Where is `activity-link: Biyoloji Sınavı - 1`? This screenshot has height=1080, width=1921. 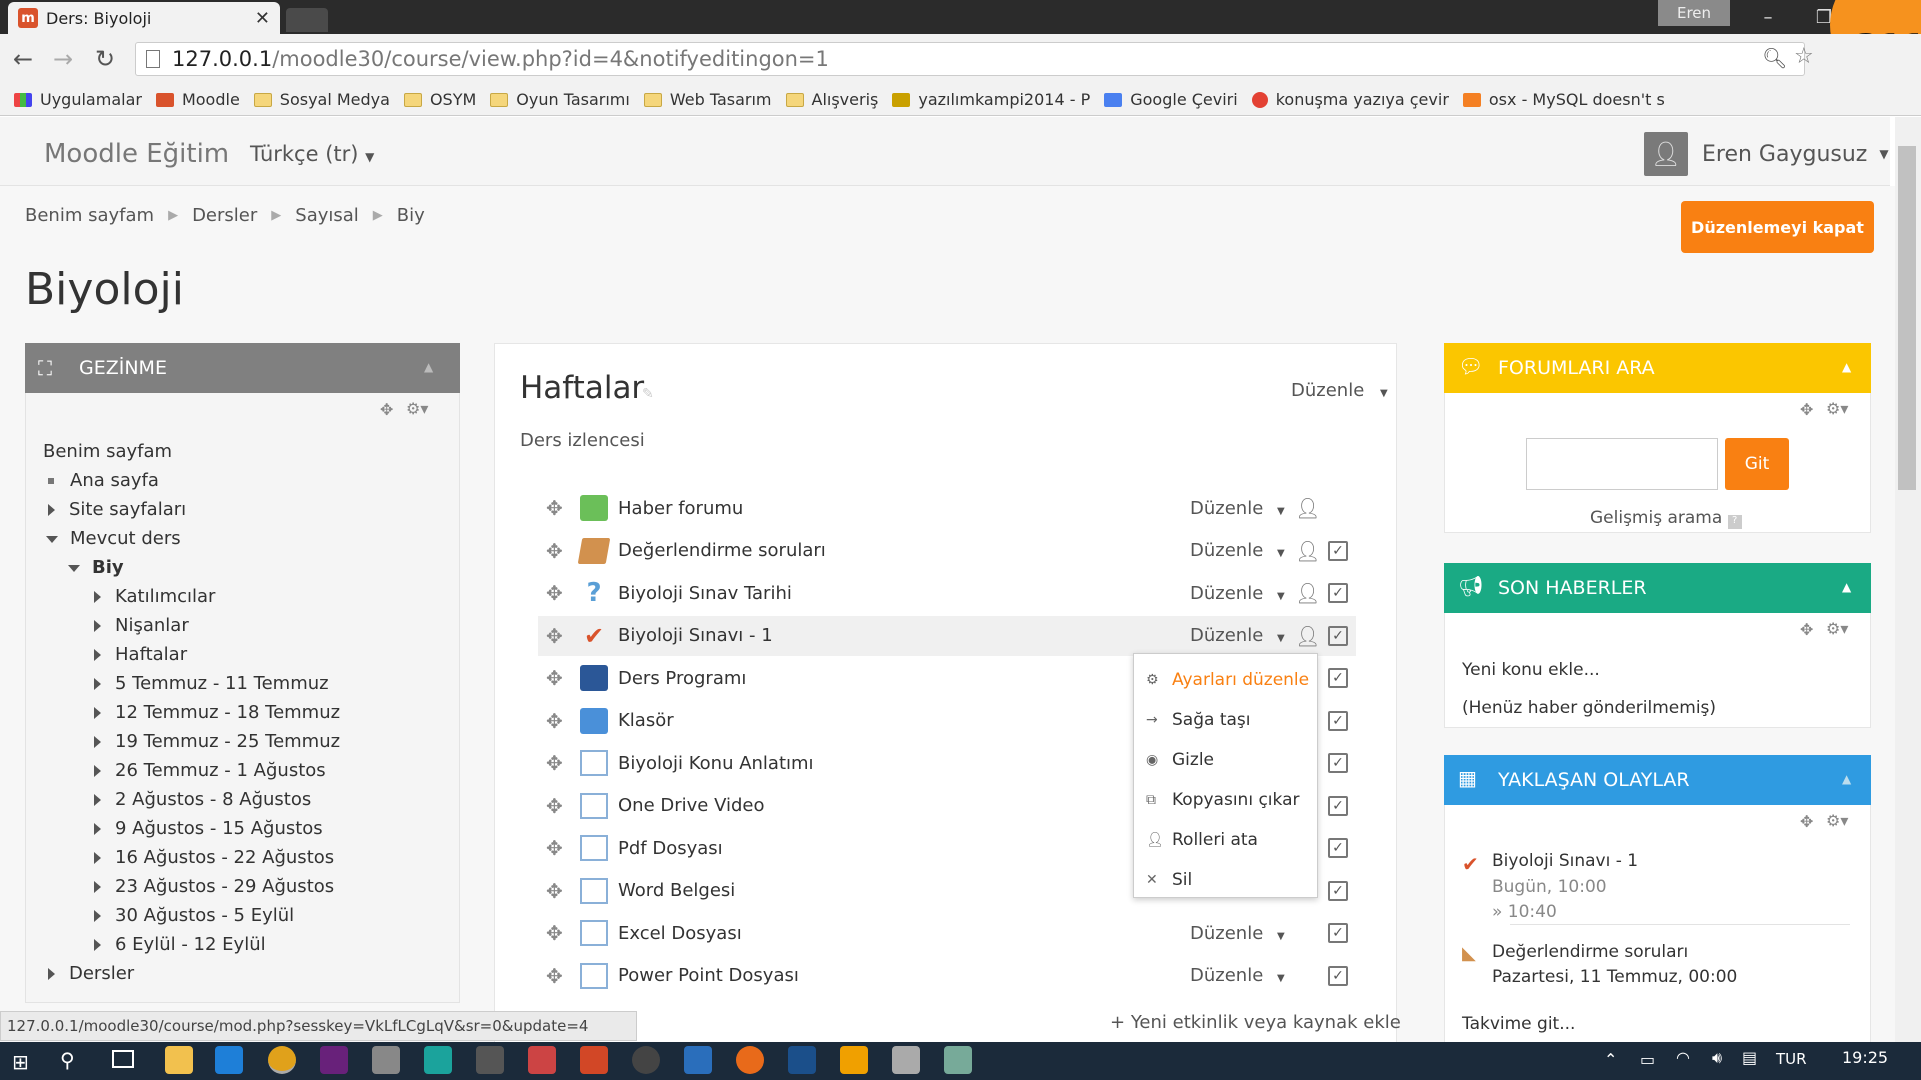 activity-link: Biyoloji Sınavı - 1 is located at coordinates (695, 635).